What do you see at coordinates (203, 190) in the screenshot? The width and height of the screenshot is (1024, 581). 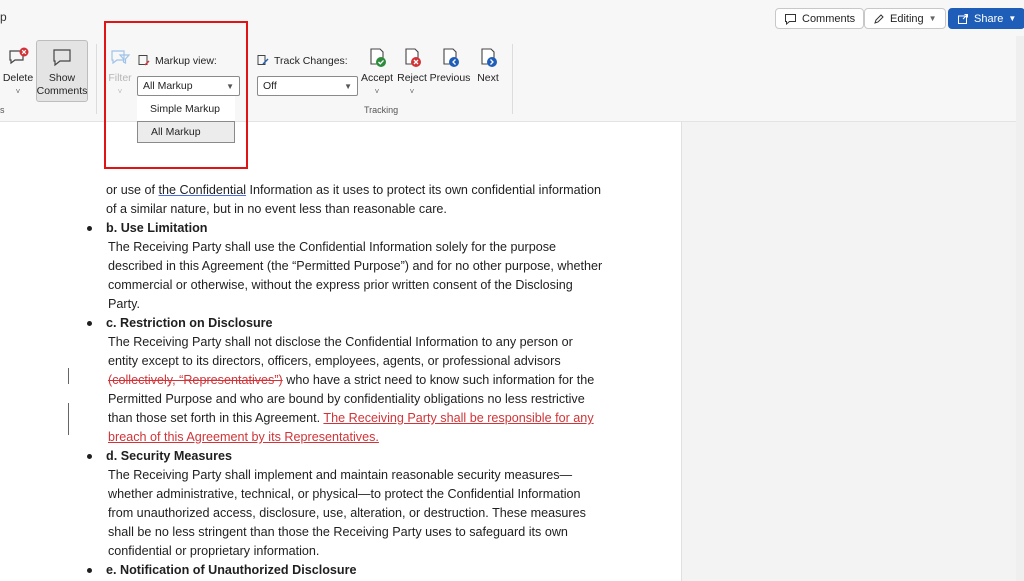 I see `grammar-flag: the Confidential` at bounding box center [203, 190].